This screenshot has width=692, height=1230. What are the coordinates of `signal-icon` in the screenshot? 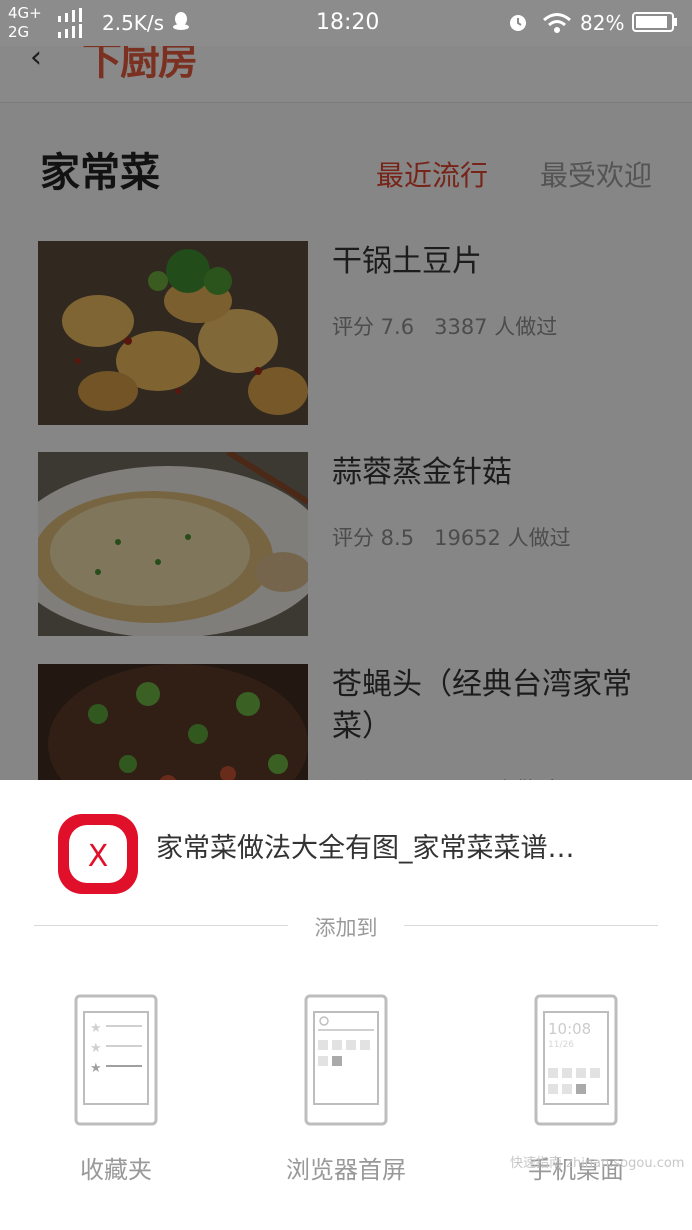 It's located at (70, 23).